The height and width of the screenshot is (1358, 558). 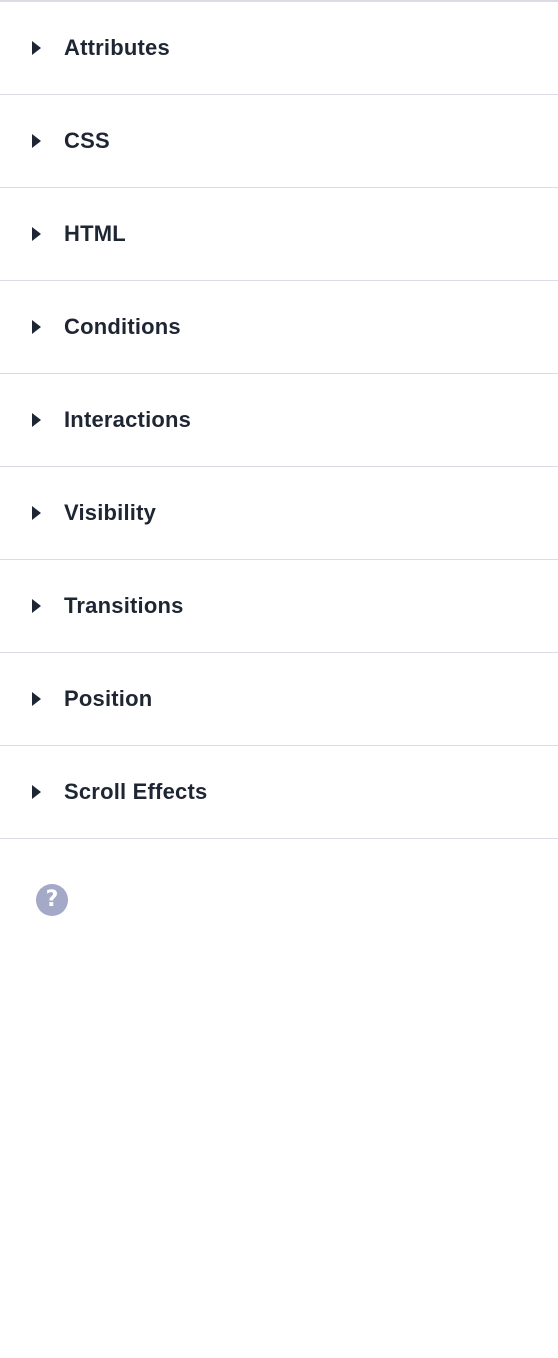 I want to click on section-label: Position, so click(x=108, y=698).